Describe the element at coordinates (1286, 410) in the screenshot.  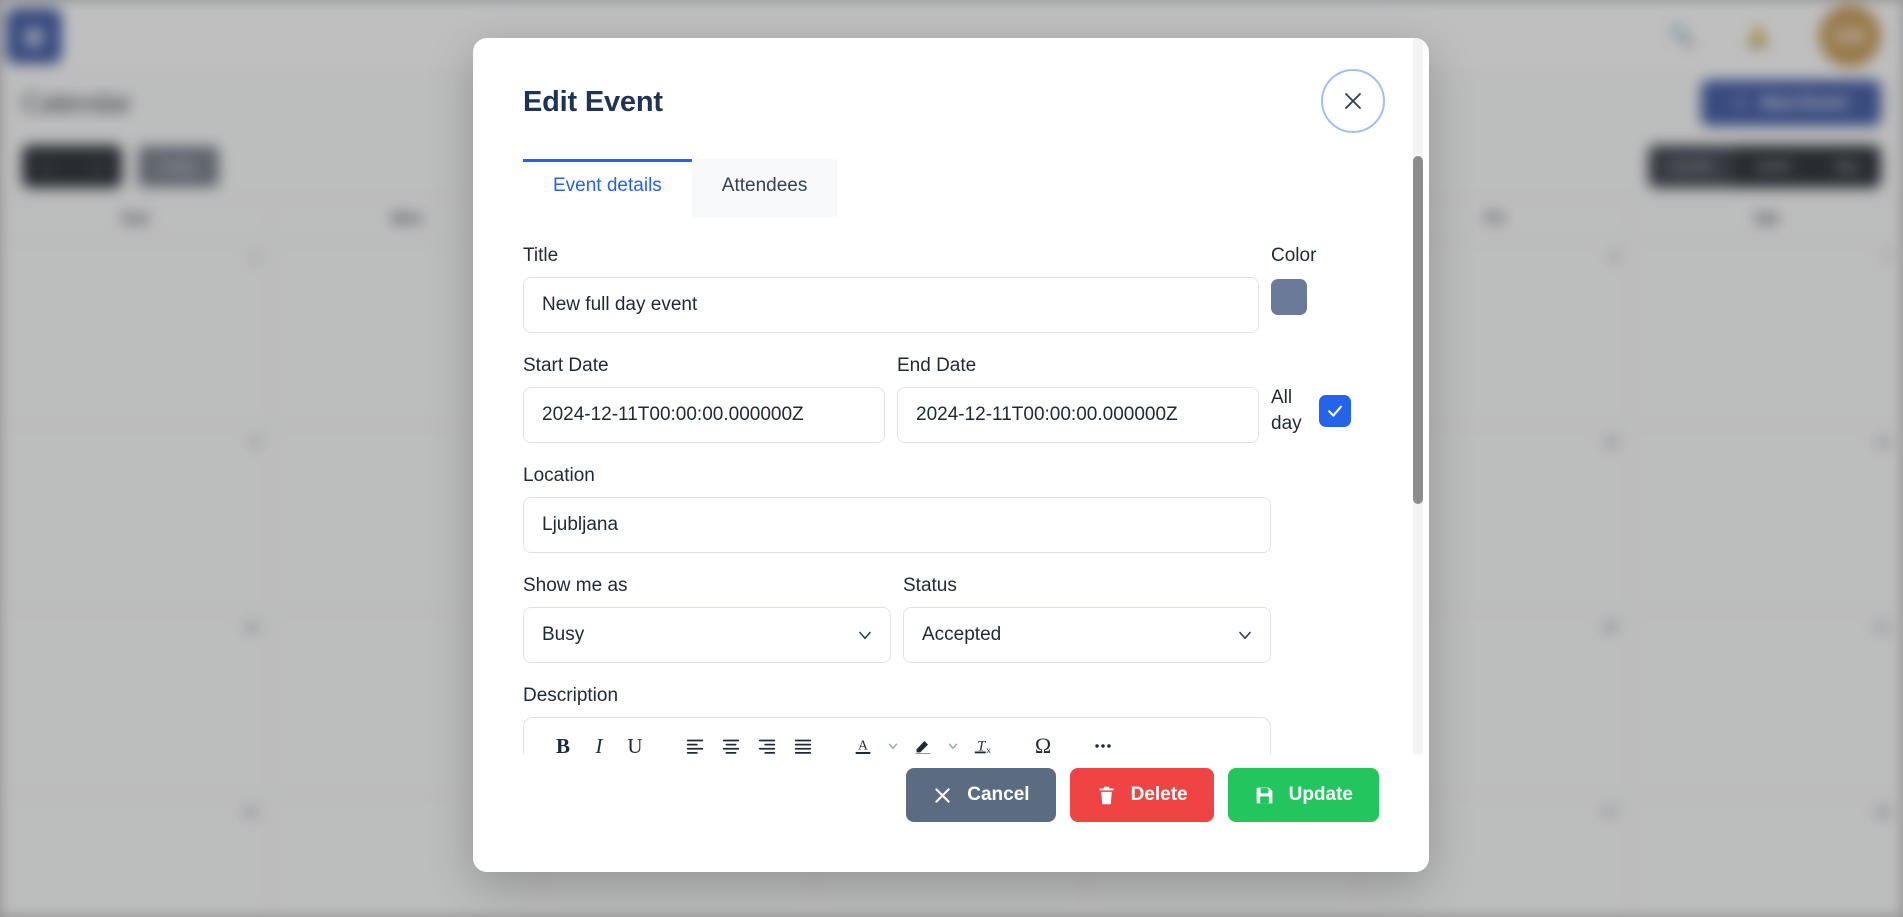
I see `all-day-label: All day` at that location.